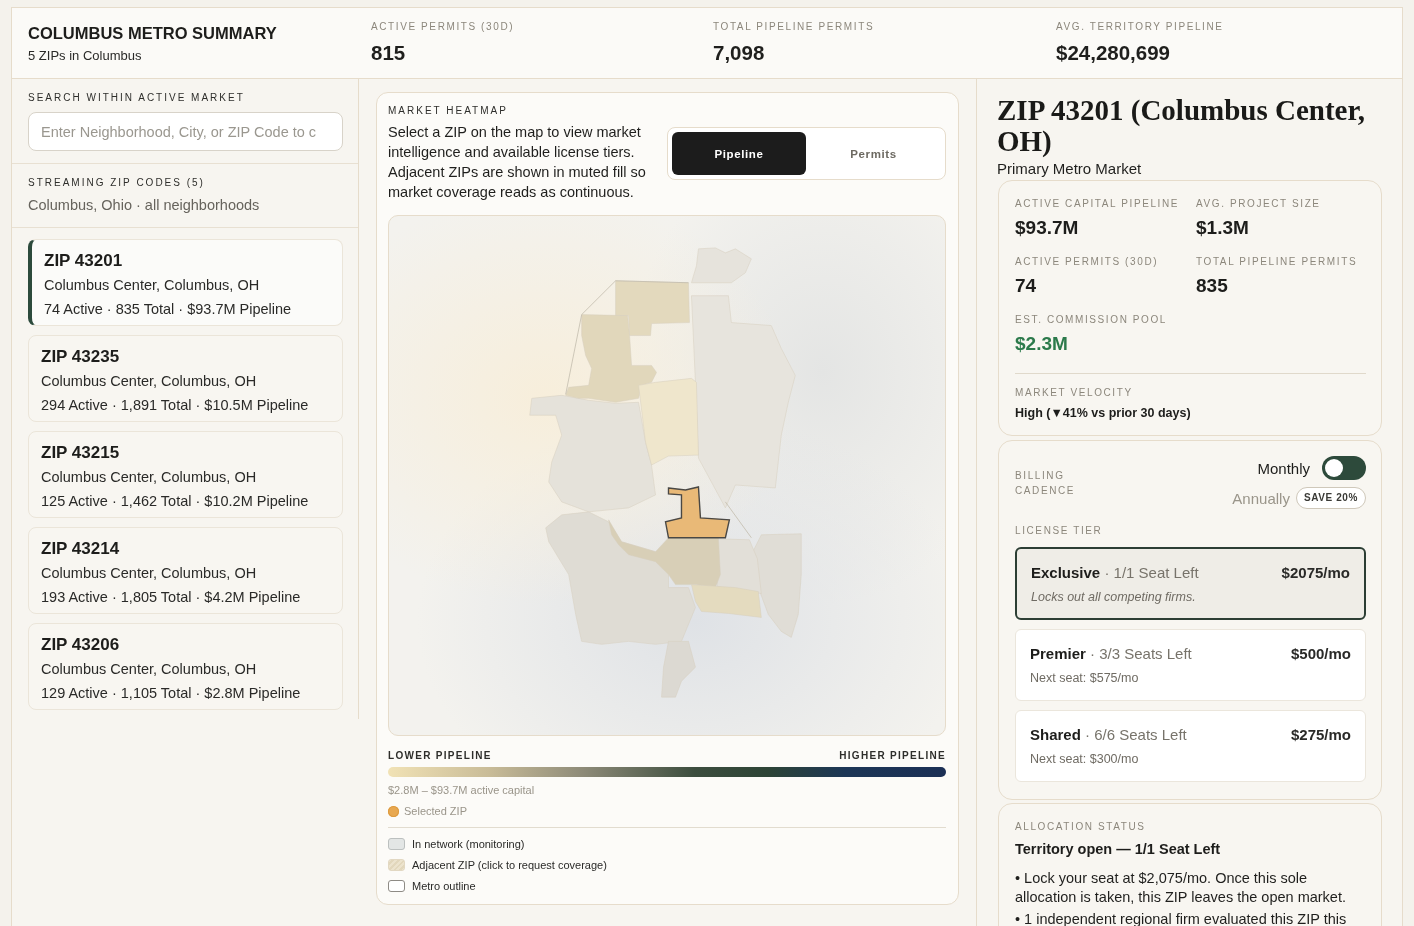  I want to click on legend-label: Adjacent ZIP (click to request coverage), so click(509, 865).